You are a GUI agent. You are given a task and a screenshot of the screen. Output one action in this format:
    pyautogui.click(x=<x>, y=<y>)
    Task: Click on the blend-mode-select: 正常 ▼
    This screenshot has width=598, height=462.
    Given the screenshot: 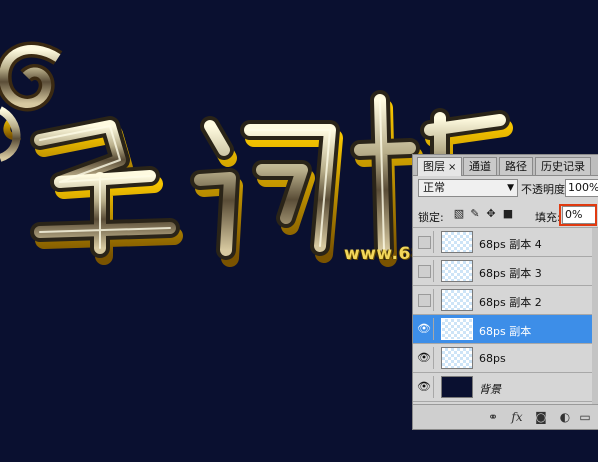 What is the action you would take?
    pyautogui.click(x=468, y=188)
    